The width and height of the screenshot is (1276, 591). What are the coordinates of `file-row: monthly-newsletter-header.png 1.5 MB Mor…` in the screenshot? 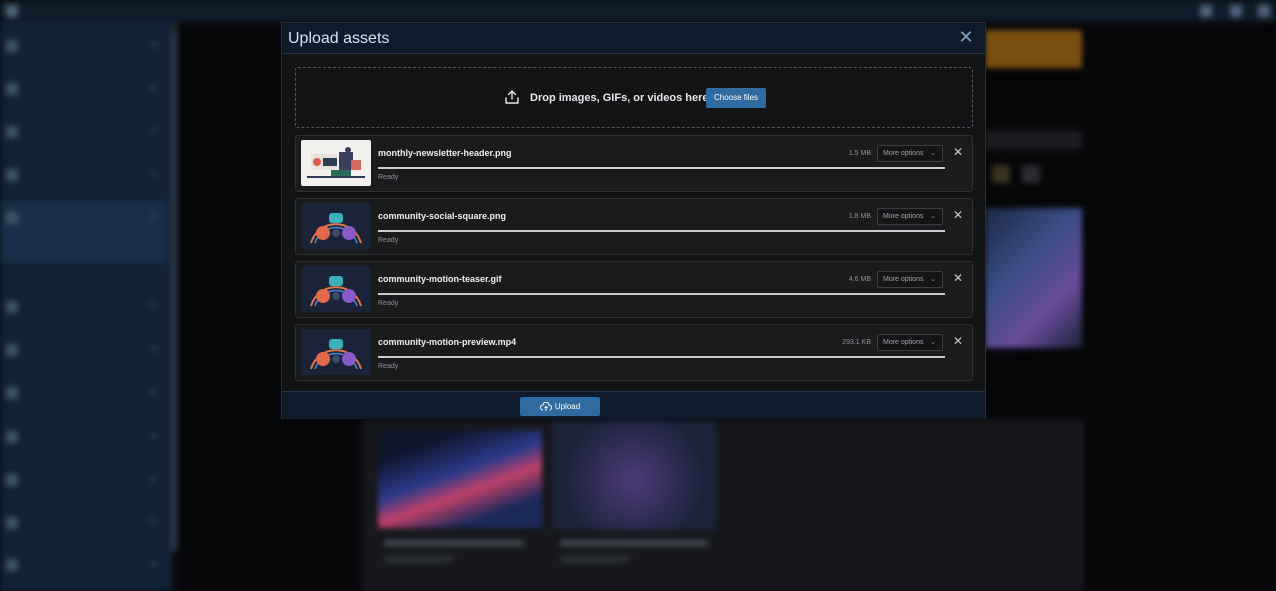 It's located at (634, 163).